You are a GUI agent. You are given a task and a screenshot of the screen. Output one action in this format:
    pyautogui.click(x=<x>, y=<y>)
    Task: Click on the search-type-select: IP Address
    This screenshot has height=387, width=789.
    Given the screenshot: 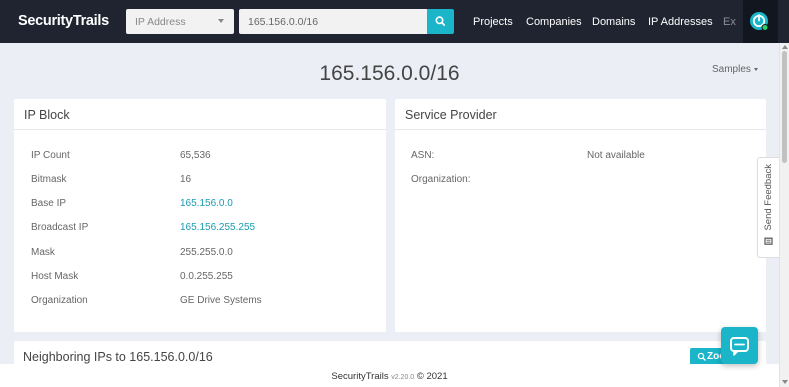 What is the action you would take?
    pyautogui.click(x=180, y=21)
    